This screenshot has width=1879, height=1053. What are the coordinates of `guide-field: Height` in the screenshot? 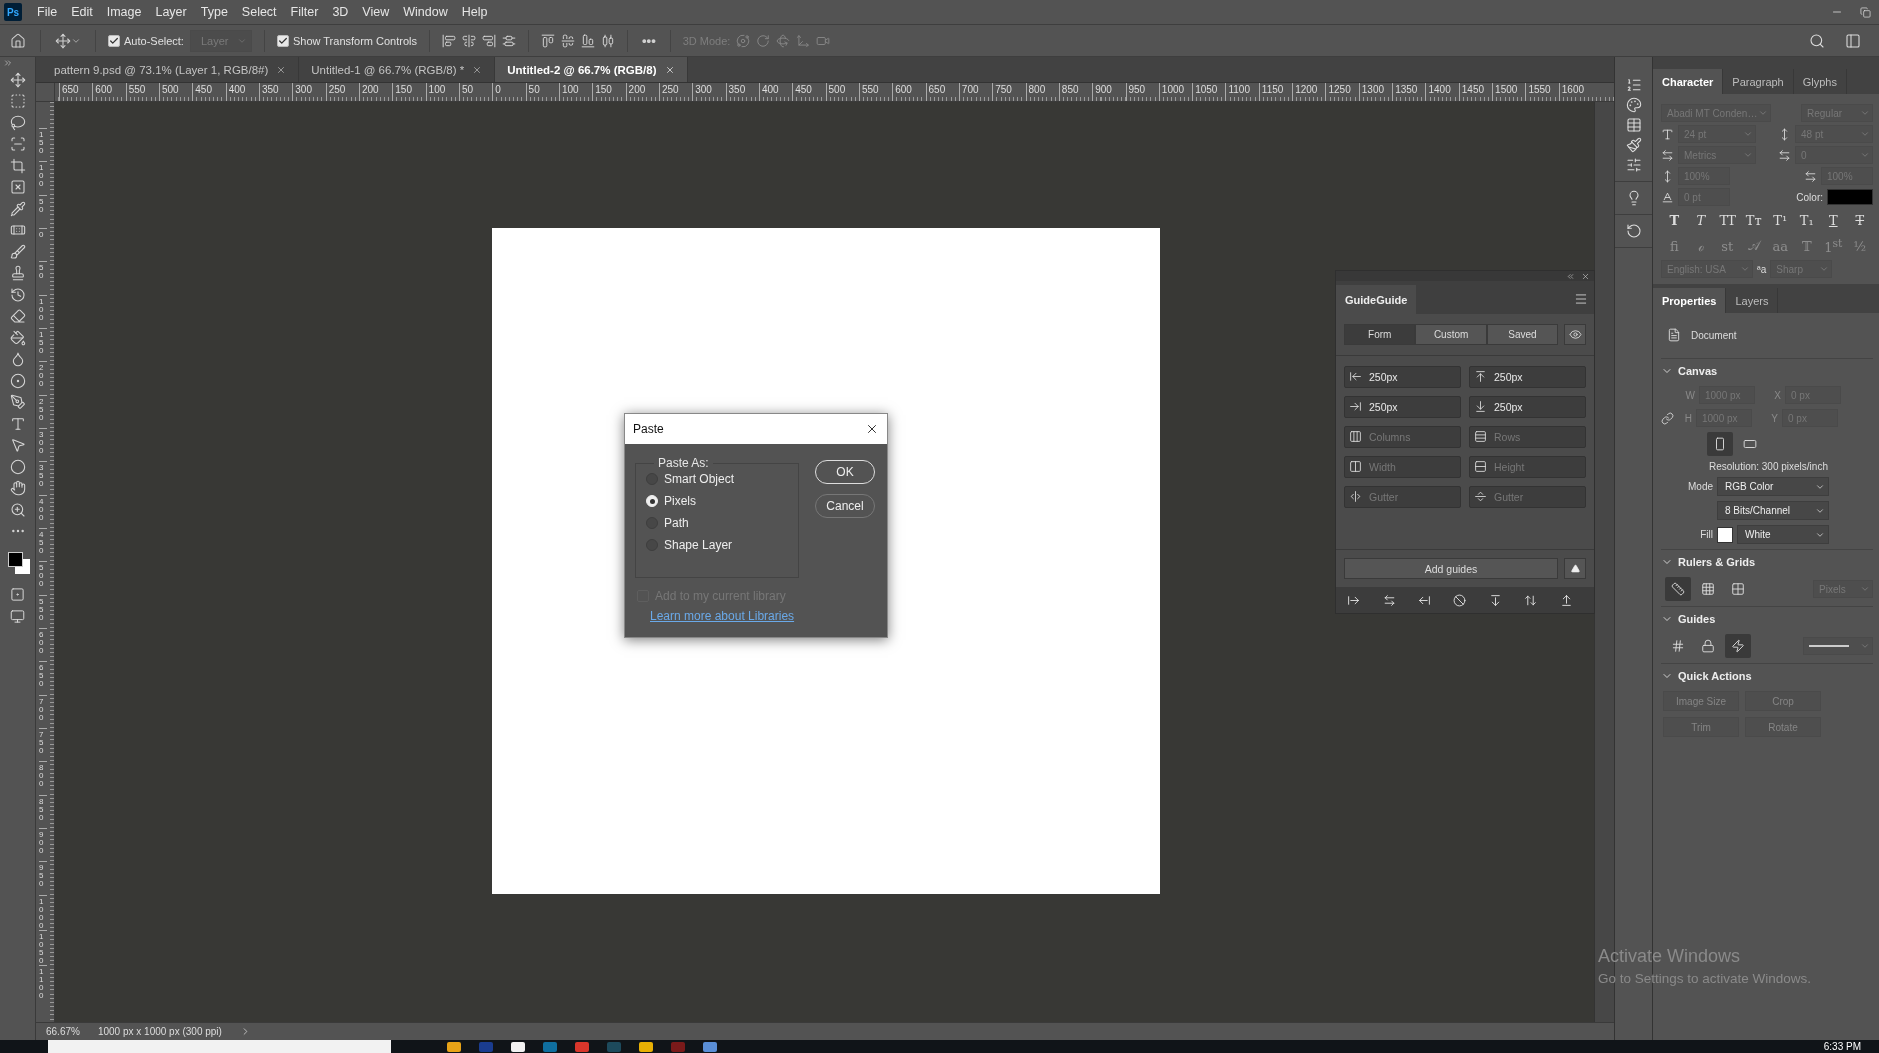 It's located at (1527, 467).